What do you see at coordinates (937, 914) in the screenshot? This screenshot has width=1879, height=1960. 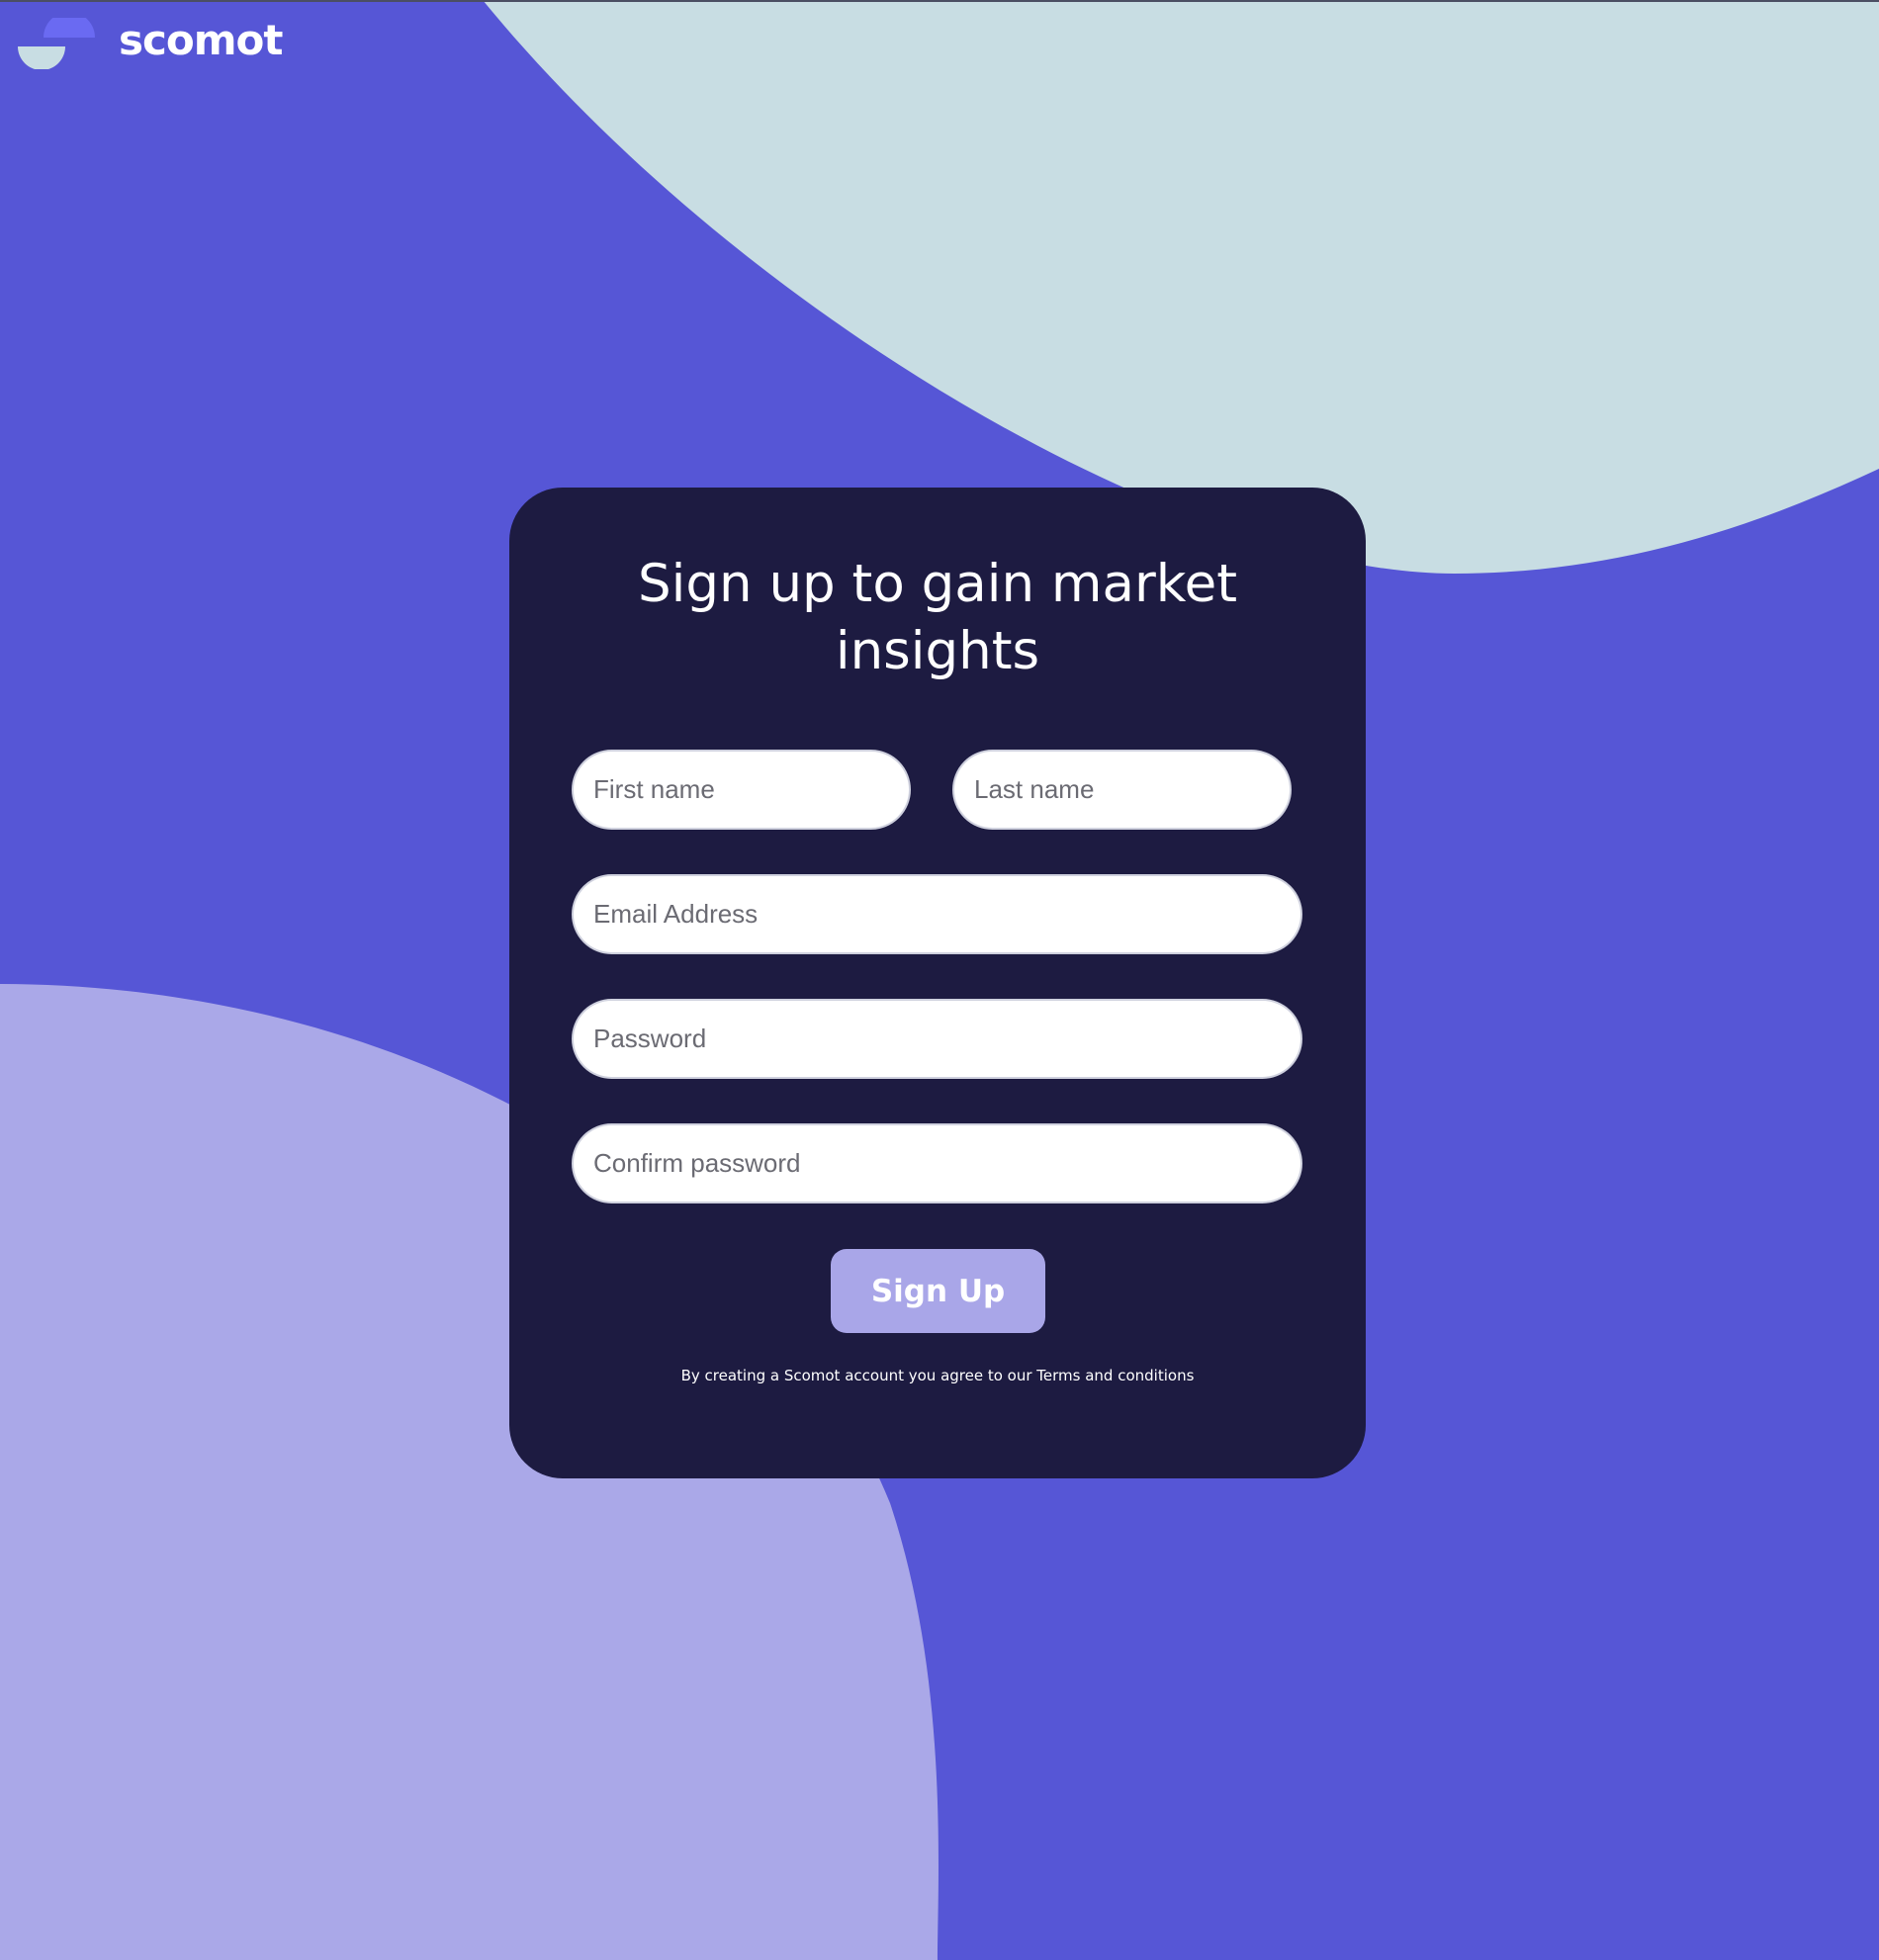 I see `email-input` at bounding box center [937, 914].